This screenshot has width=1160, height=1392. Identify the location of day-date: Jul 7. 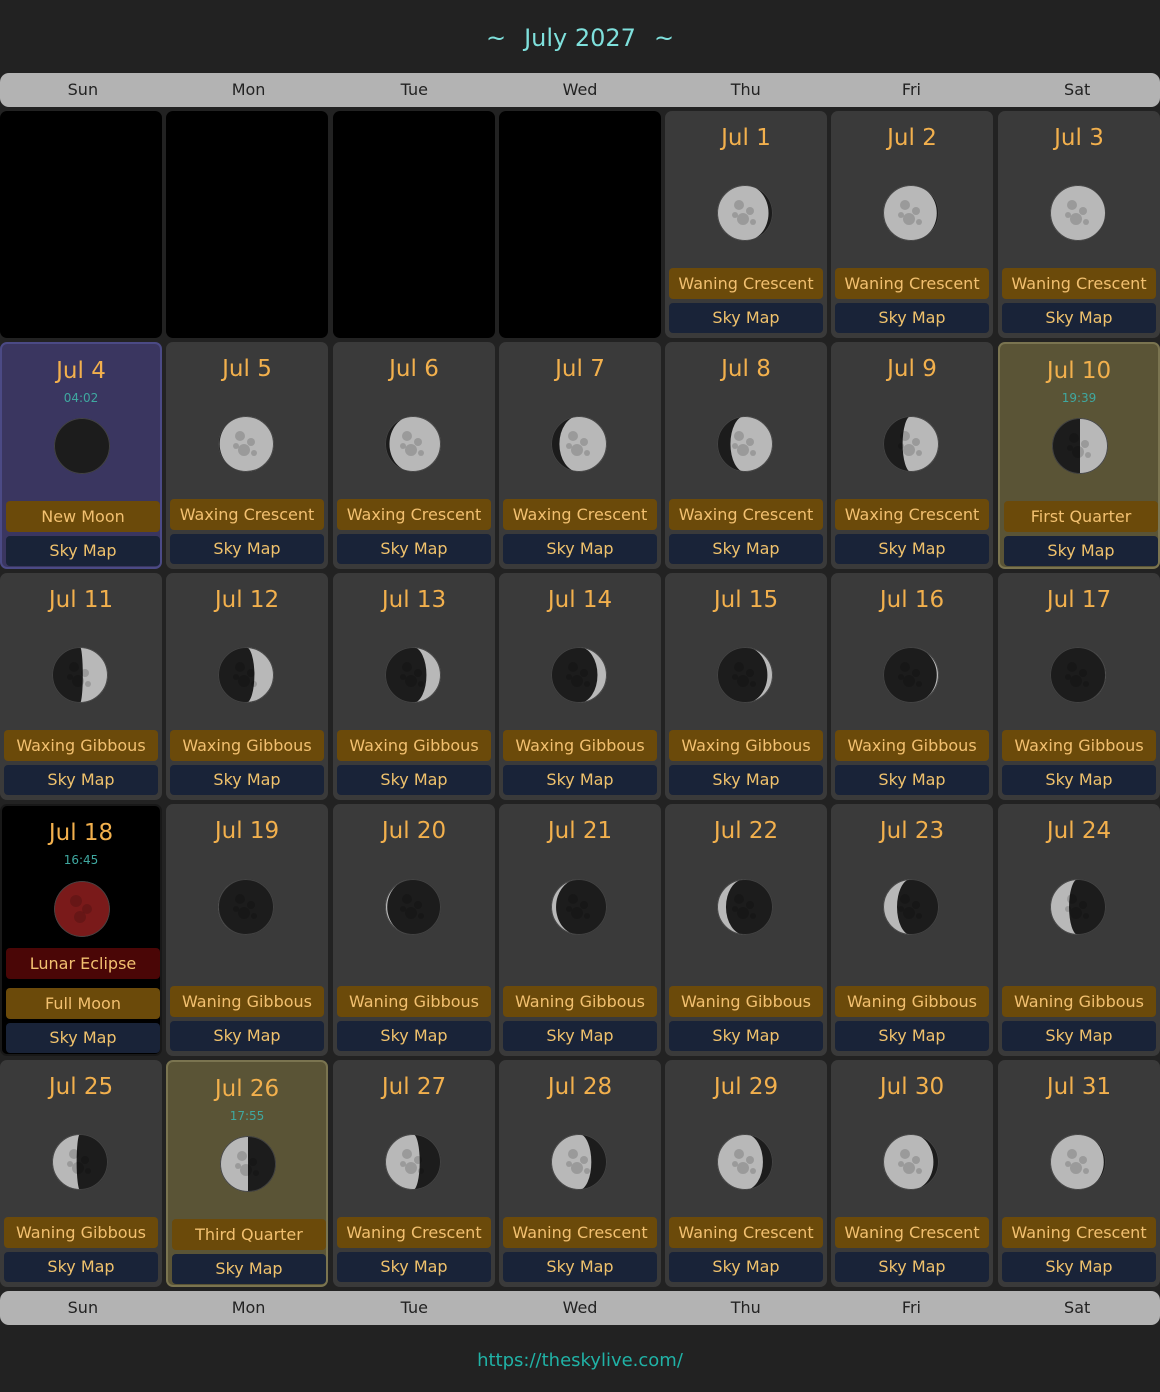
(580, 369).